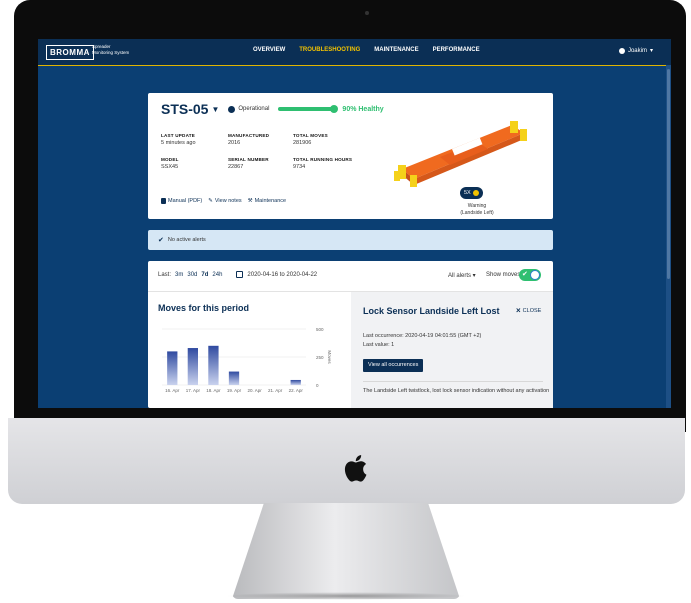  I want to click on user-name: Joakim, so click(637, 50).